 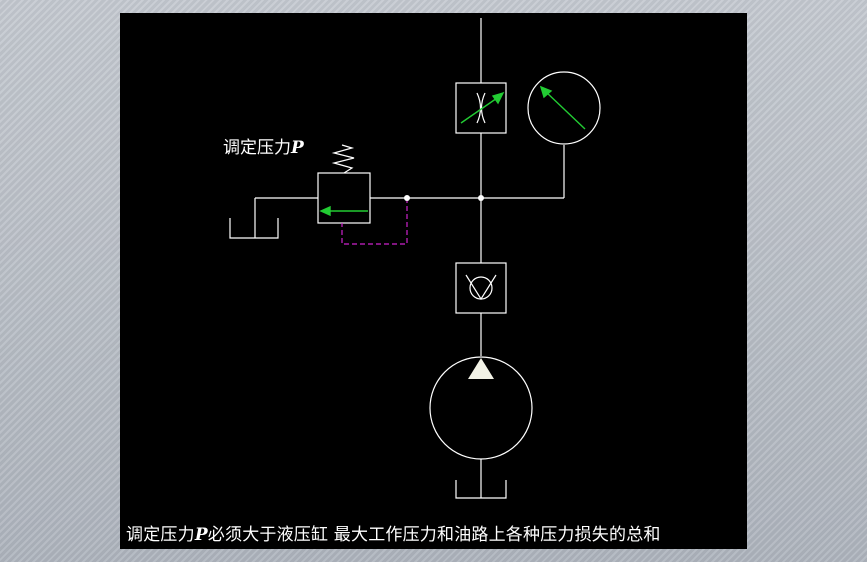 I want to click on check-valve-ball, so click(x=481, y=288).